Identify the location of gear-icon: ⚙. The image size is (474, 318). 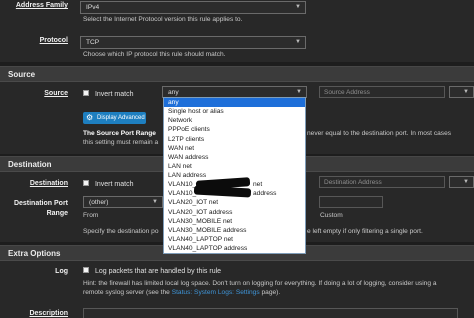
(90, 117).